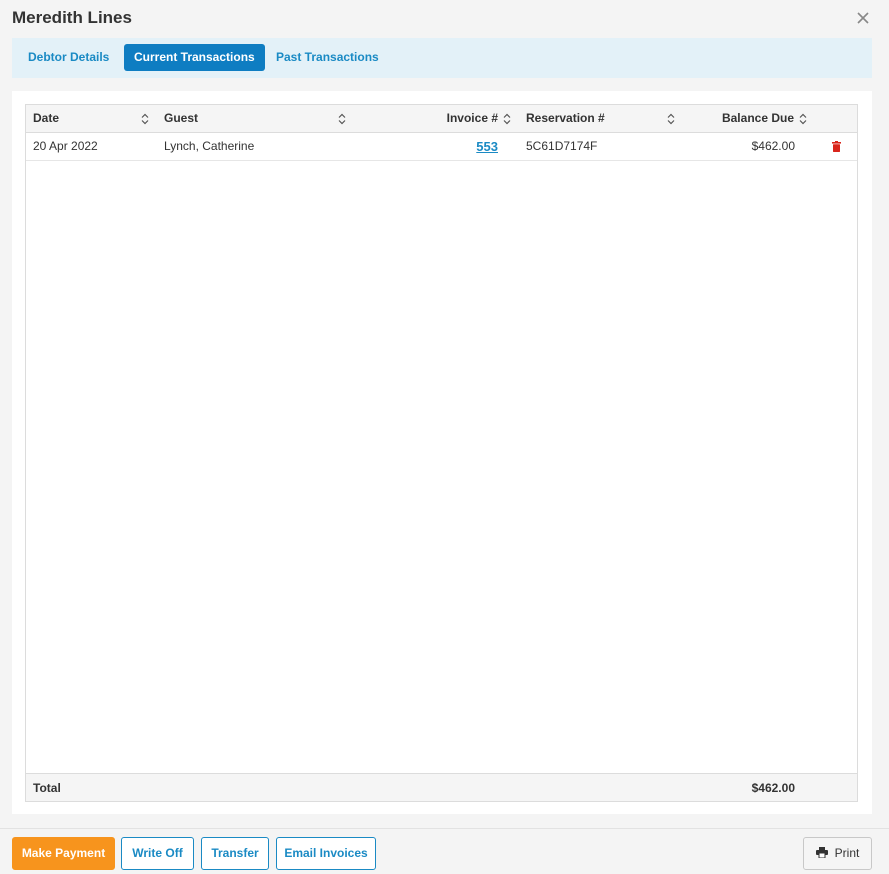  Describe the element at coordinates (803, 119) in the screenshot. I see `sort-balance-icon` at that location.